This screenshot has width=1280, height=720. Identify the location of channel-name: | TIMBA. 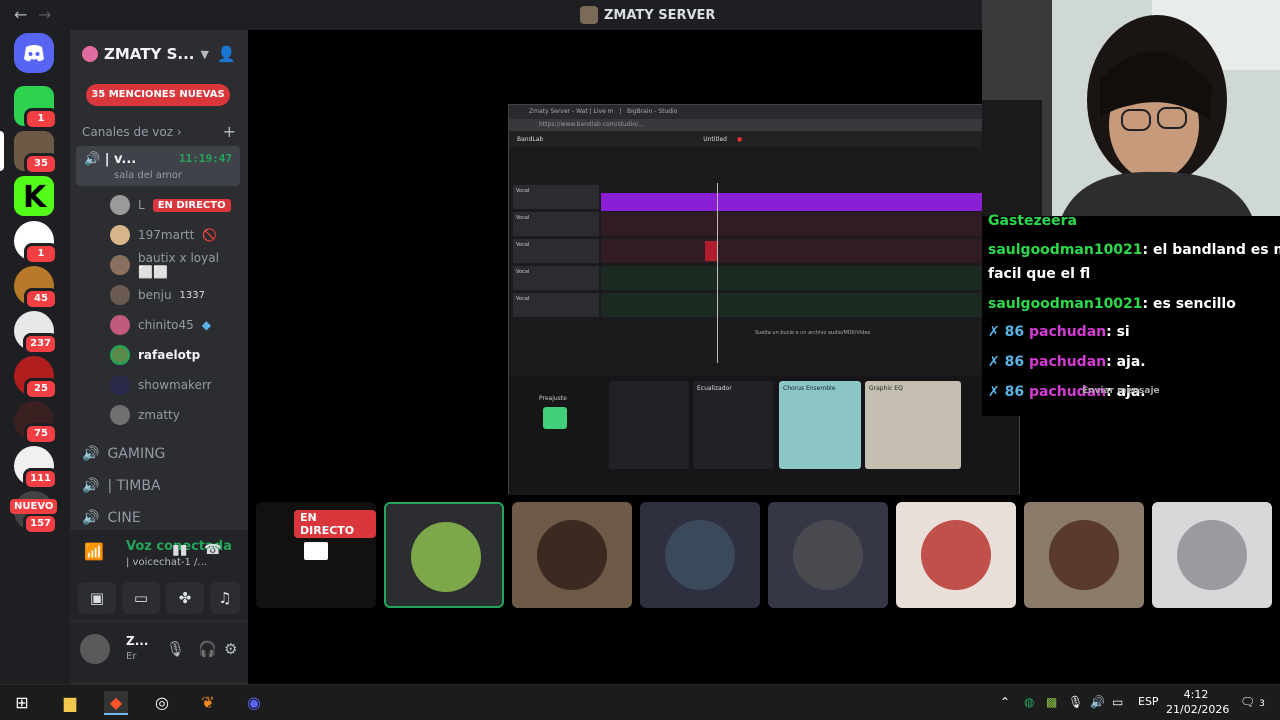
(134, 486).